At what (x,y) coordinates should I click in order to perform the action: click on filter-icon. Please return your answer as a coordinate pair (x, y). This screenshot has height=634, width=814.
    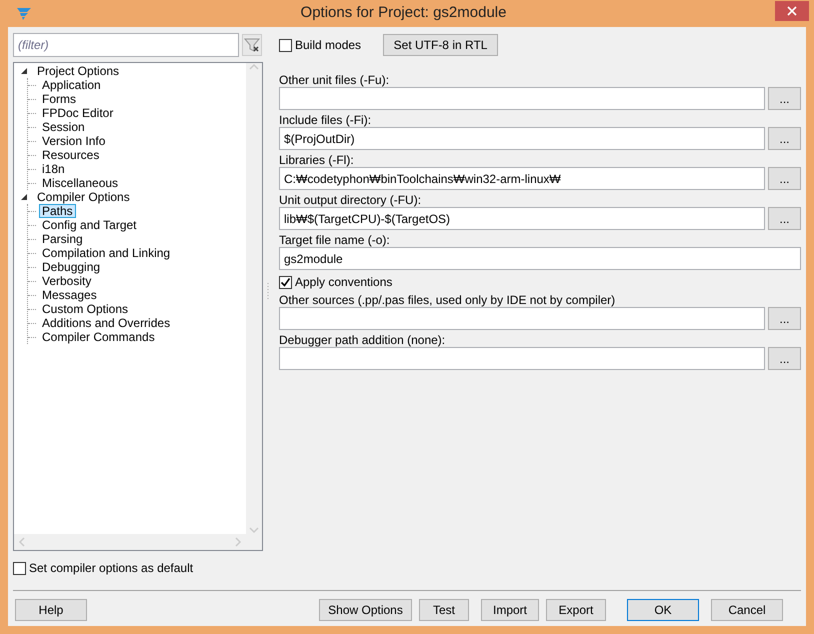
    Looking at the image, I should click on (252, 45).